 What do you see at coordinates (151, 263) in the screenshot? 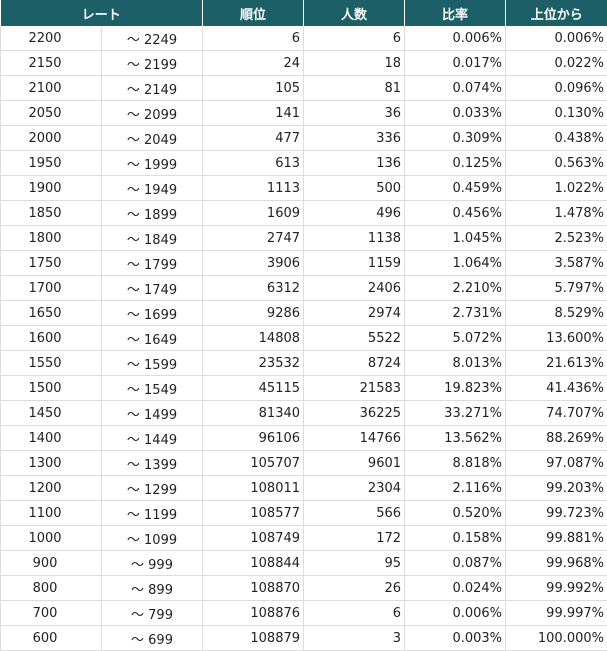
I see `rate-to-cell: ～ 1799` at bounding box center [151, 263].